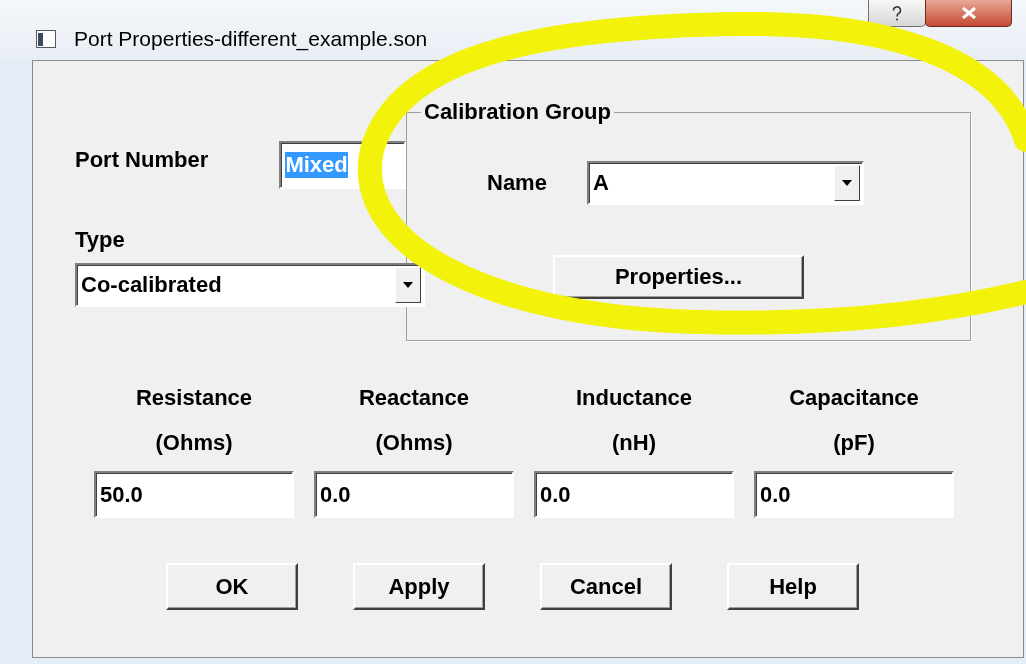 The width and height of the screenshot is (1026, 664). What do you see at coordinates (517, 183) in the screenshot?
I see `name-label: Name` at bounding box center [517, 183].